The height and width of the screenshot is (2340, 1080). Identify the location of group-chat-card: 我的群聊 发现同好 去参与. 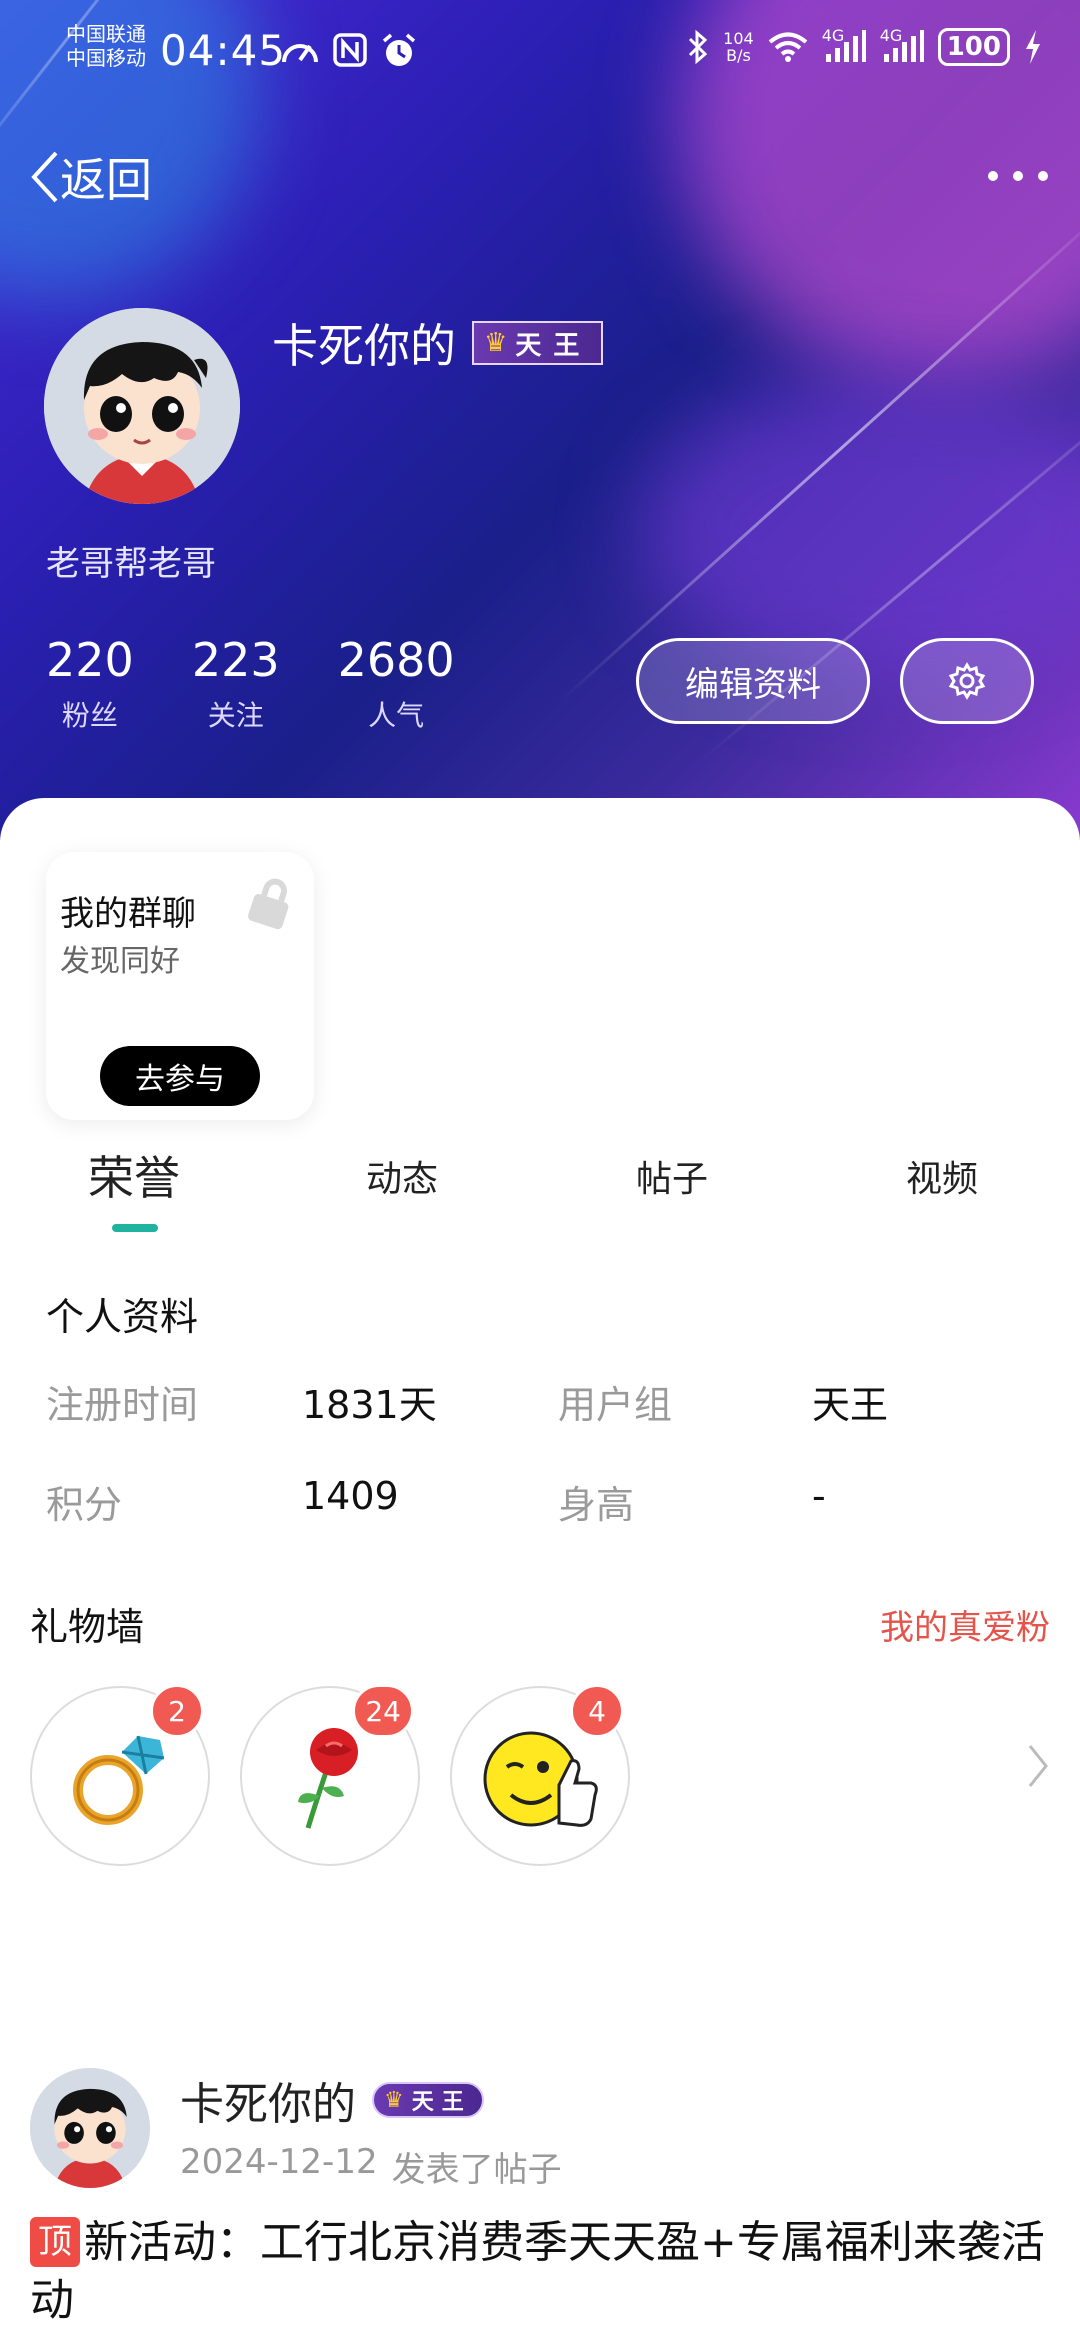
(180, 986).